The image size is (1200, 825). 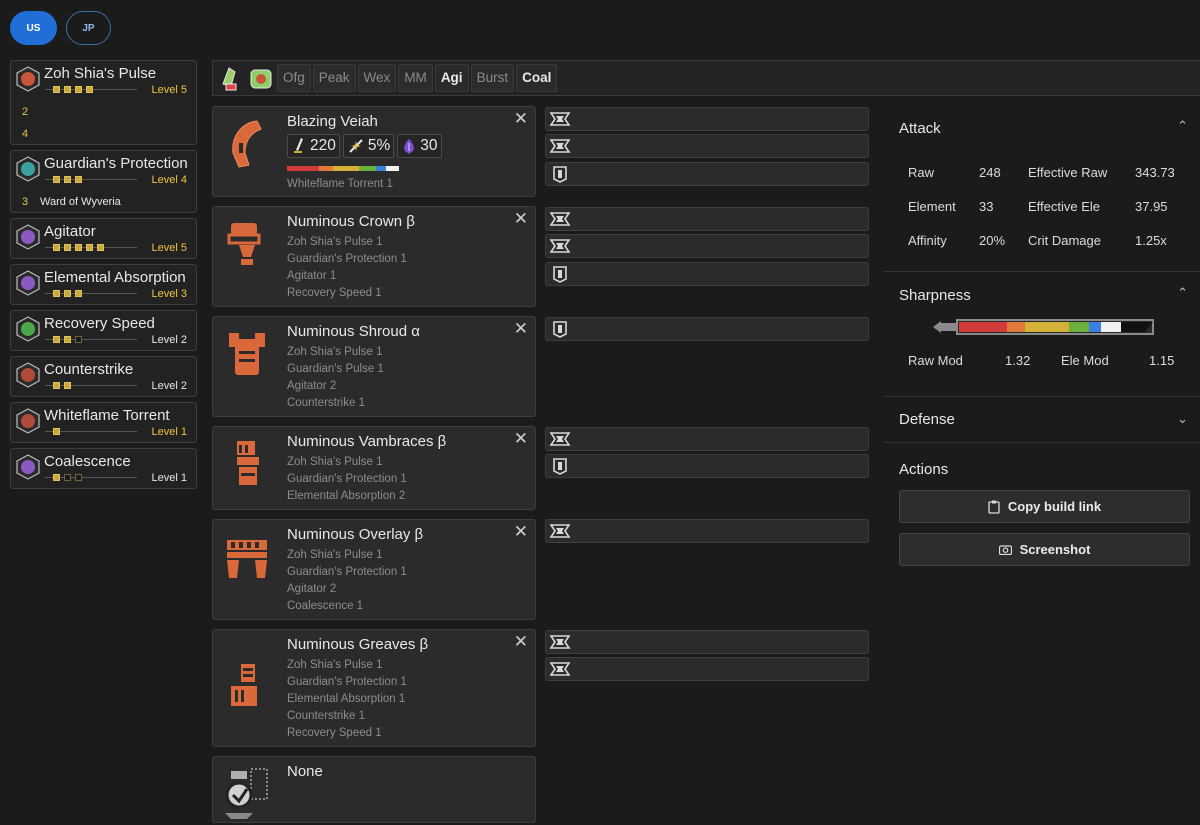 What do you see at coordinates (379, 145) in the screenshot?
I see `affinity-value: 5%` at bounding box center [379, 145].